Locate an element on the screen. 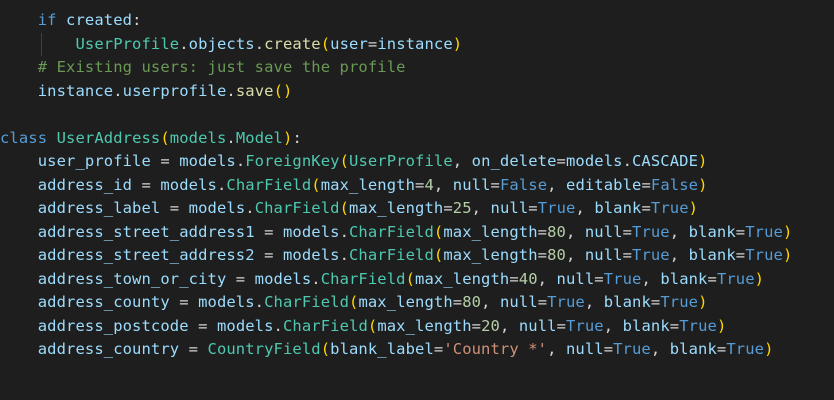  code-token: if is located at coordinates (47, 20).